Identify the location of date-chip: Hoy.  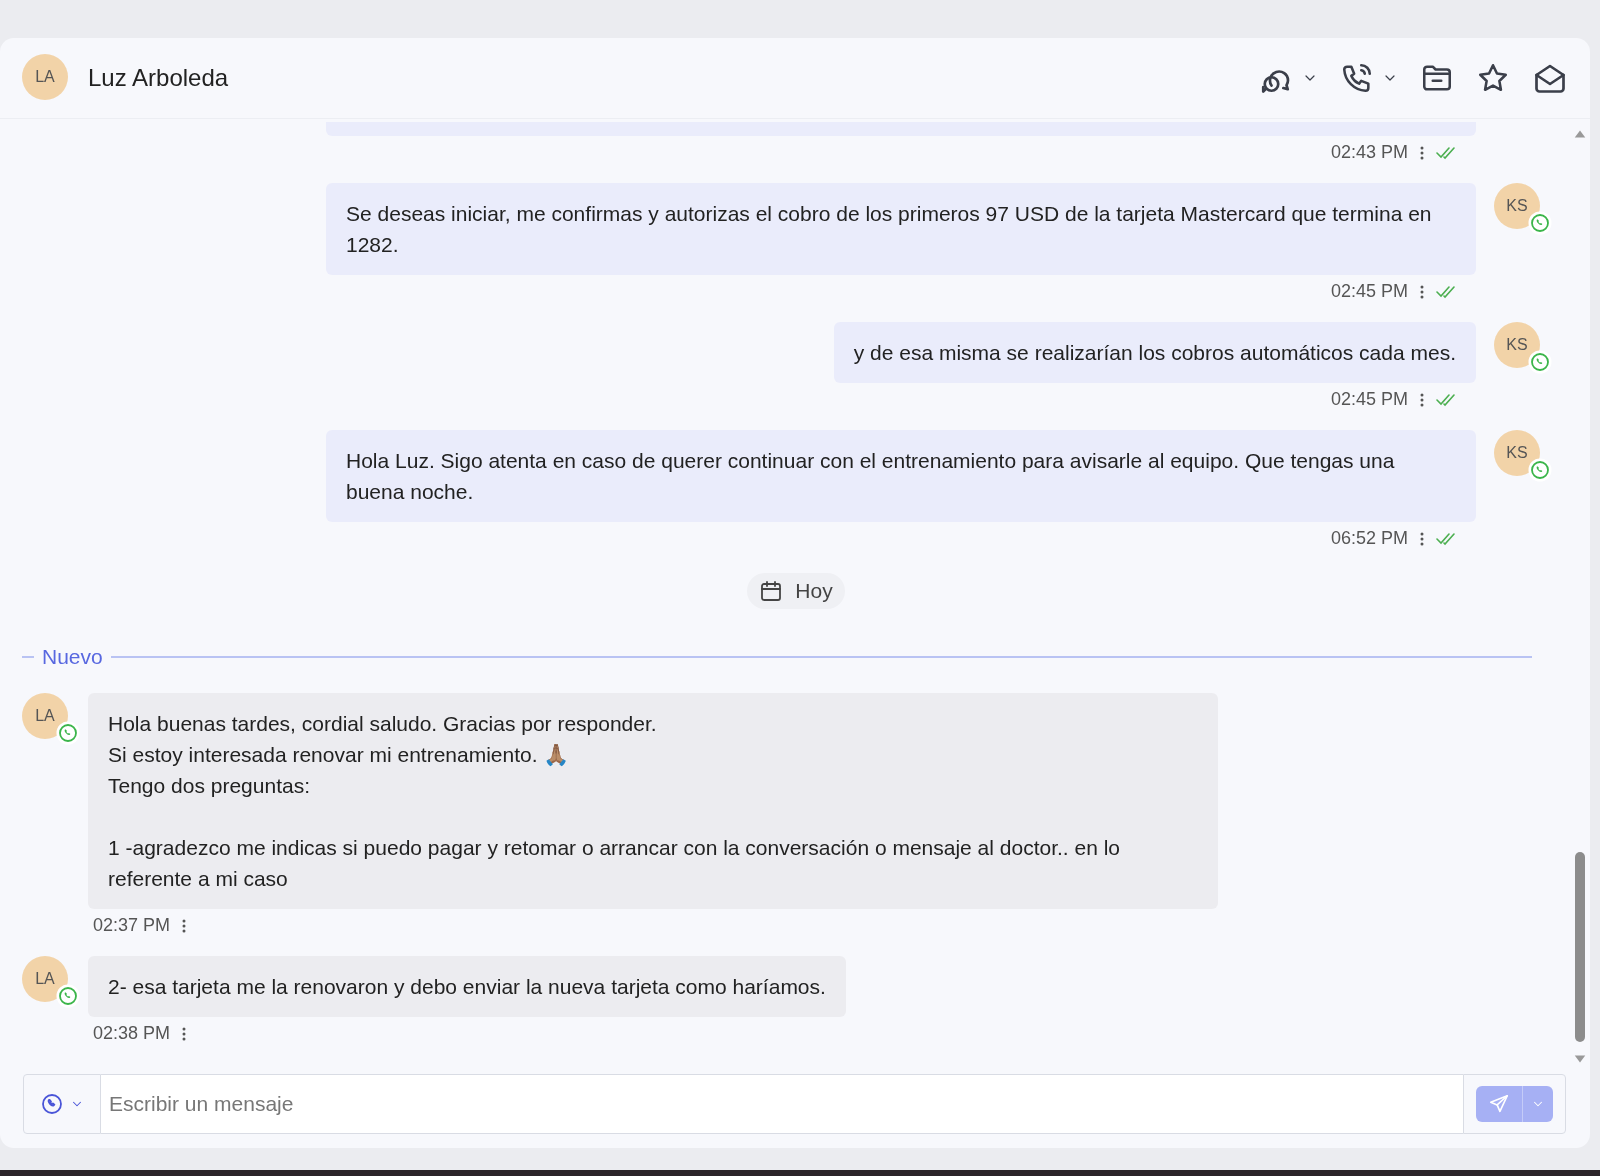
(796, 591).